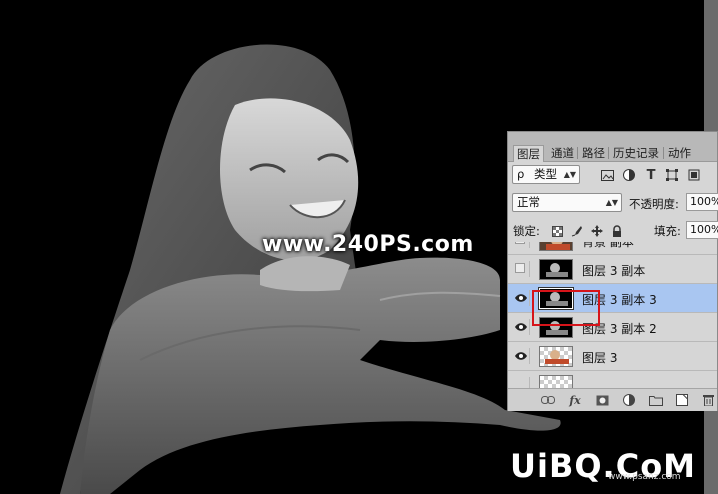 The width and height of the screenshot is (718, 494). Describe the element at coordinates (528, 153) in the screenshot. I see `tab-layers: 图层` at that location.